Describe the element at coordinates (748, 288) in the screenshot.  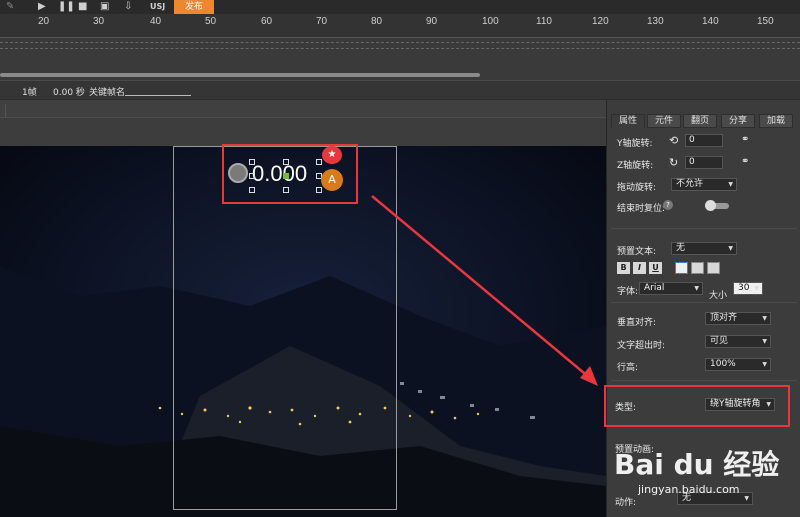
I see `size-select: 30` at that location.